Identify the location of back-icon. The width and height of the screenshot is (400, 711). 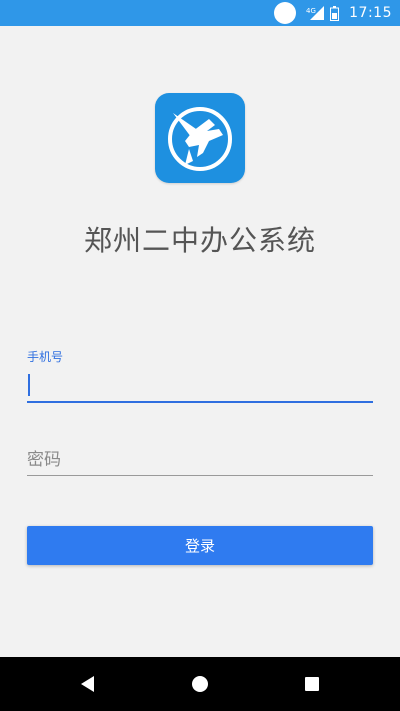
(88, 684).